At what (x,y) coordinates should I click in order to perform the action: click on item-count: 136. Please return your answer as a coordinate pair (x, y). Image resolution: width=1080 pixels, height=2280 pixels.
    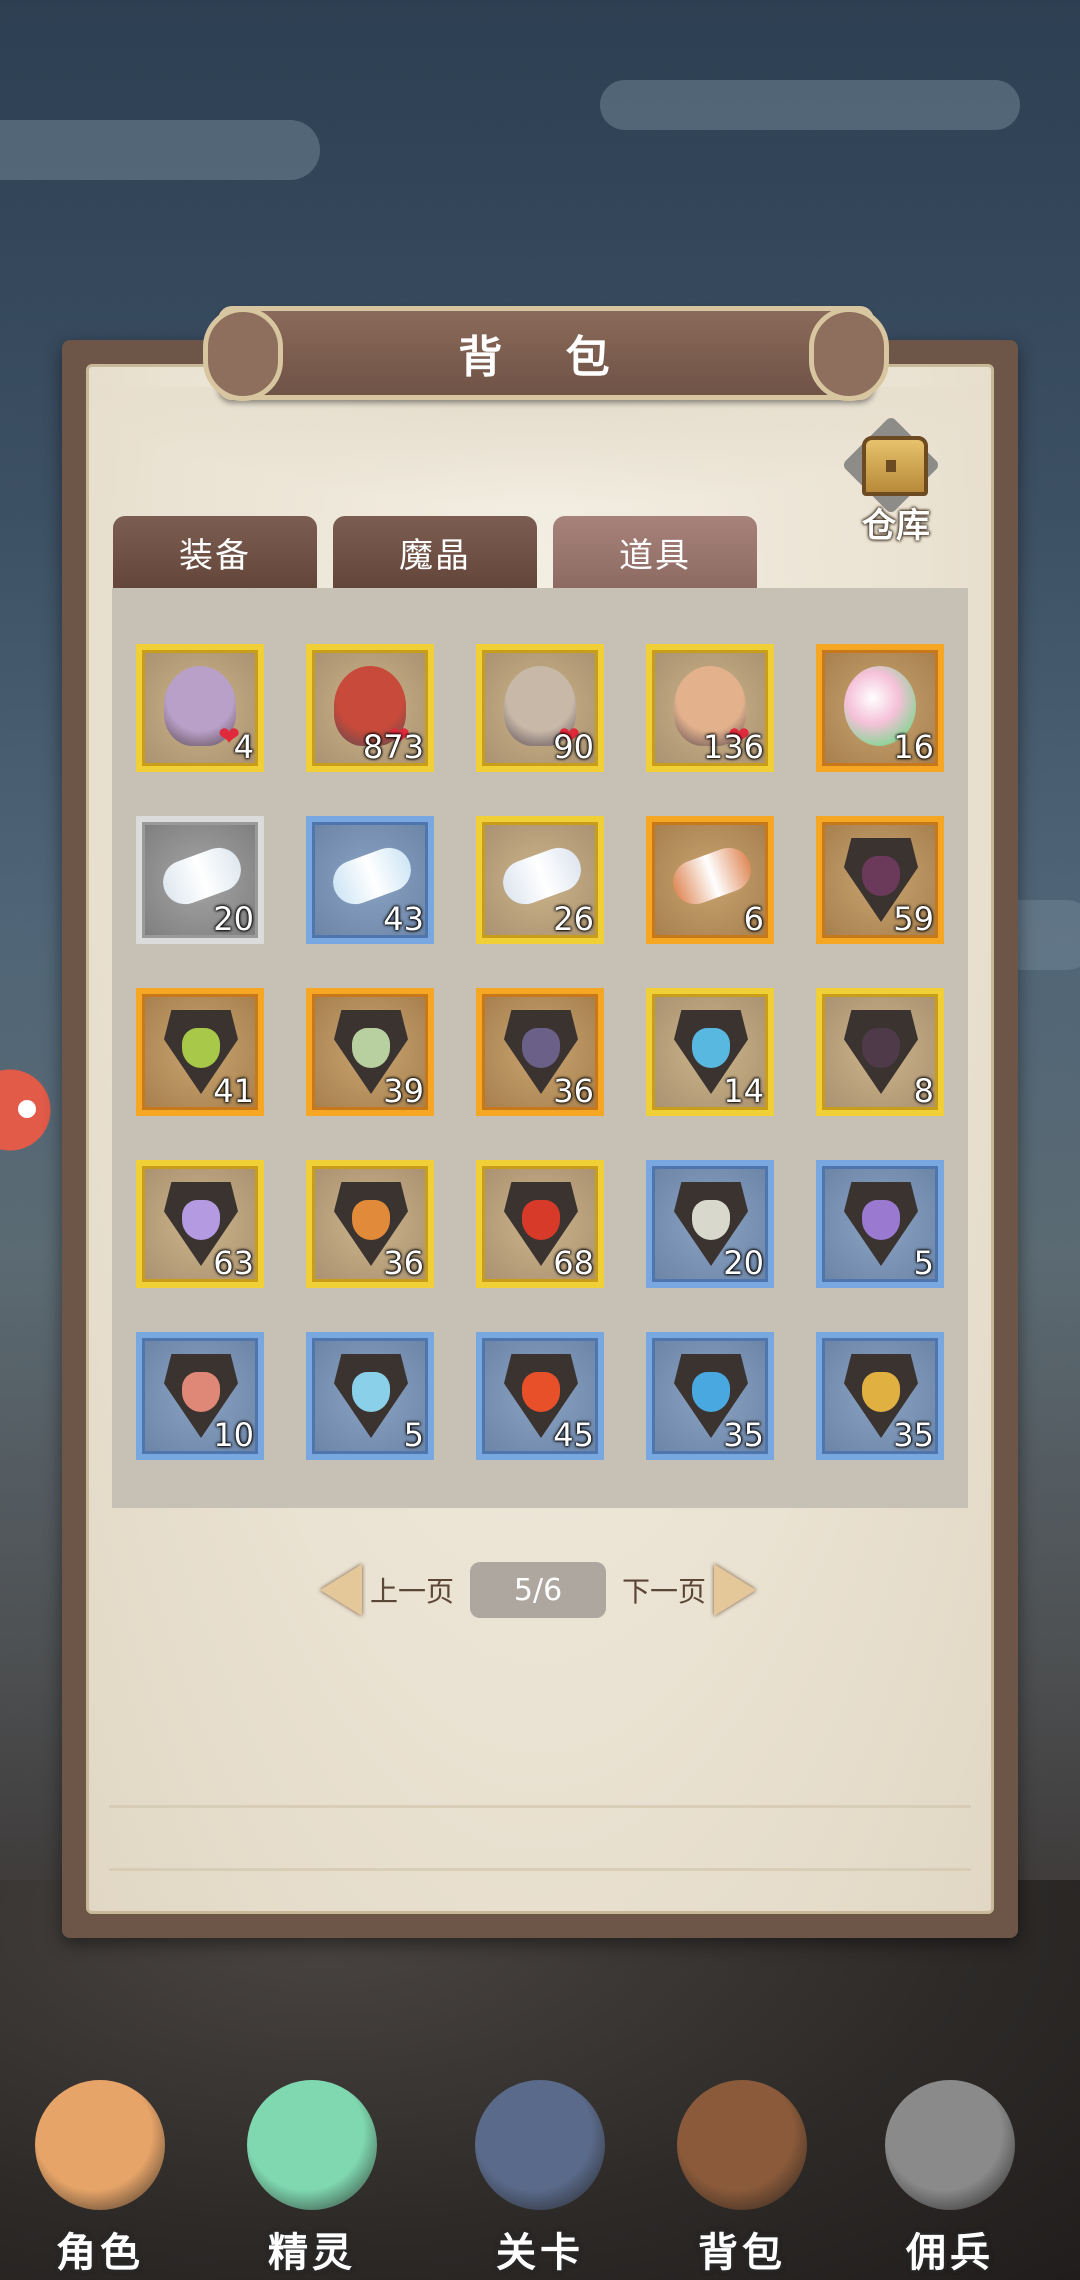
    Looking at the image, I should click on (733, 747).